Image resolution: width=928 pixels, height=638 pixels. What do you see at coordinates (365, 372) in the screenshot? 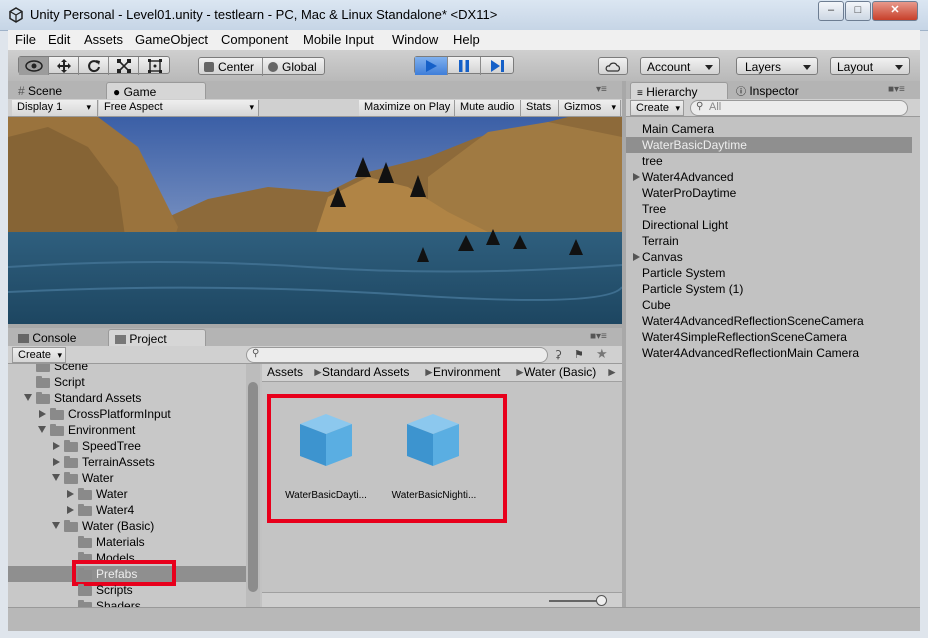
I see `breadcrumb-standard-assets: Standard Assets` at bounding box center [365, 372].